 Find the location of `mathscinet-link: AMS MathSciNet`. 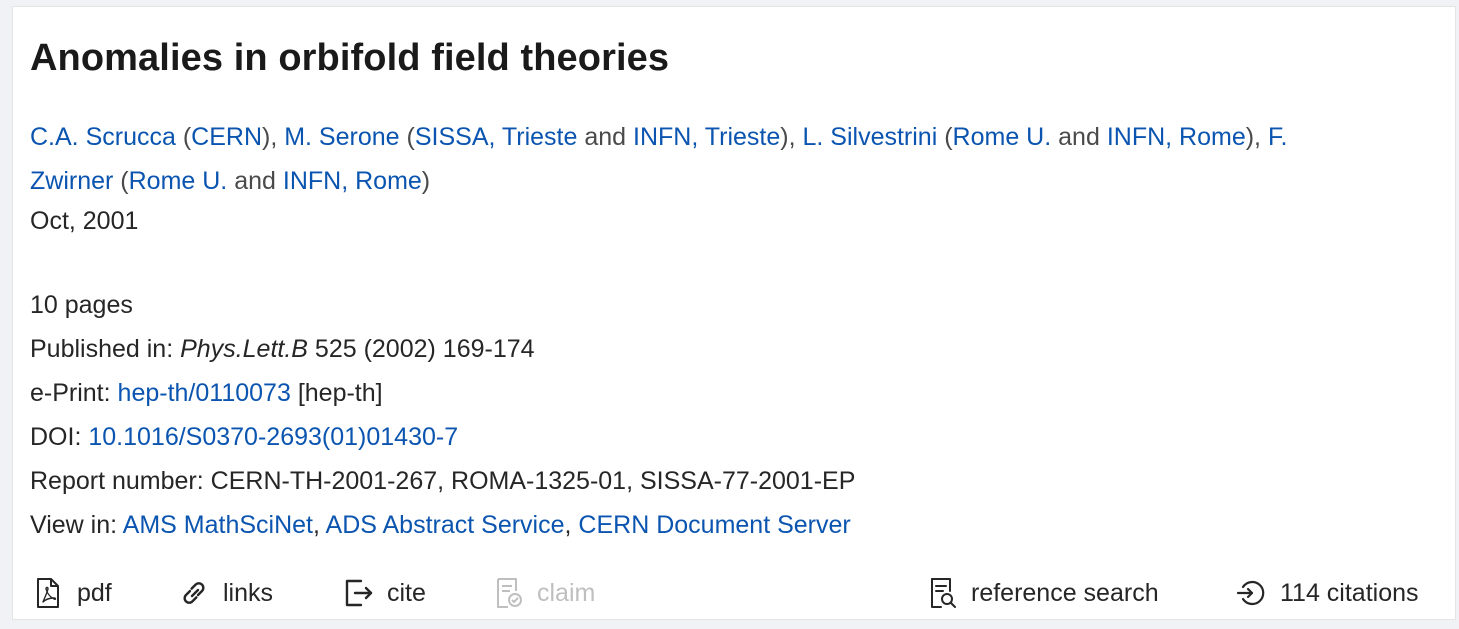

mathscinet-link: AMS MathSciNet is located at coordinates (218, 525).